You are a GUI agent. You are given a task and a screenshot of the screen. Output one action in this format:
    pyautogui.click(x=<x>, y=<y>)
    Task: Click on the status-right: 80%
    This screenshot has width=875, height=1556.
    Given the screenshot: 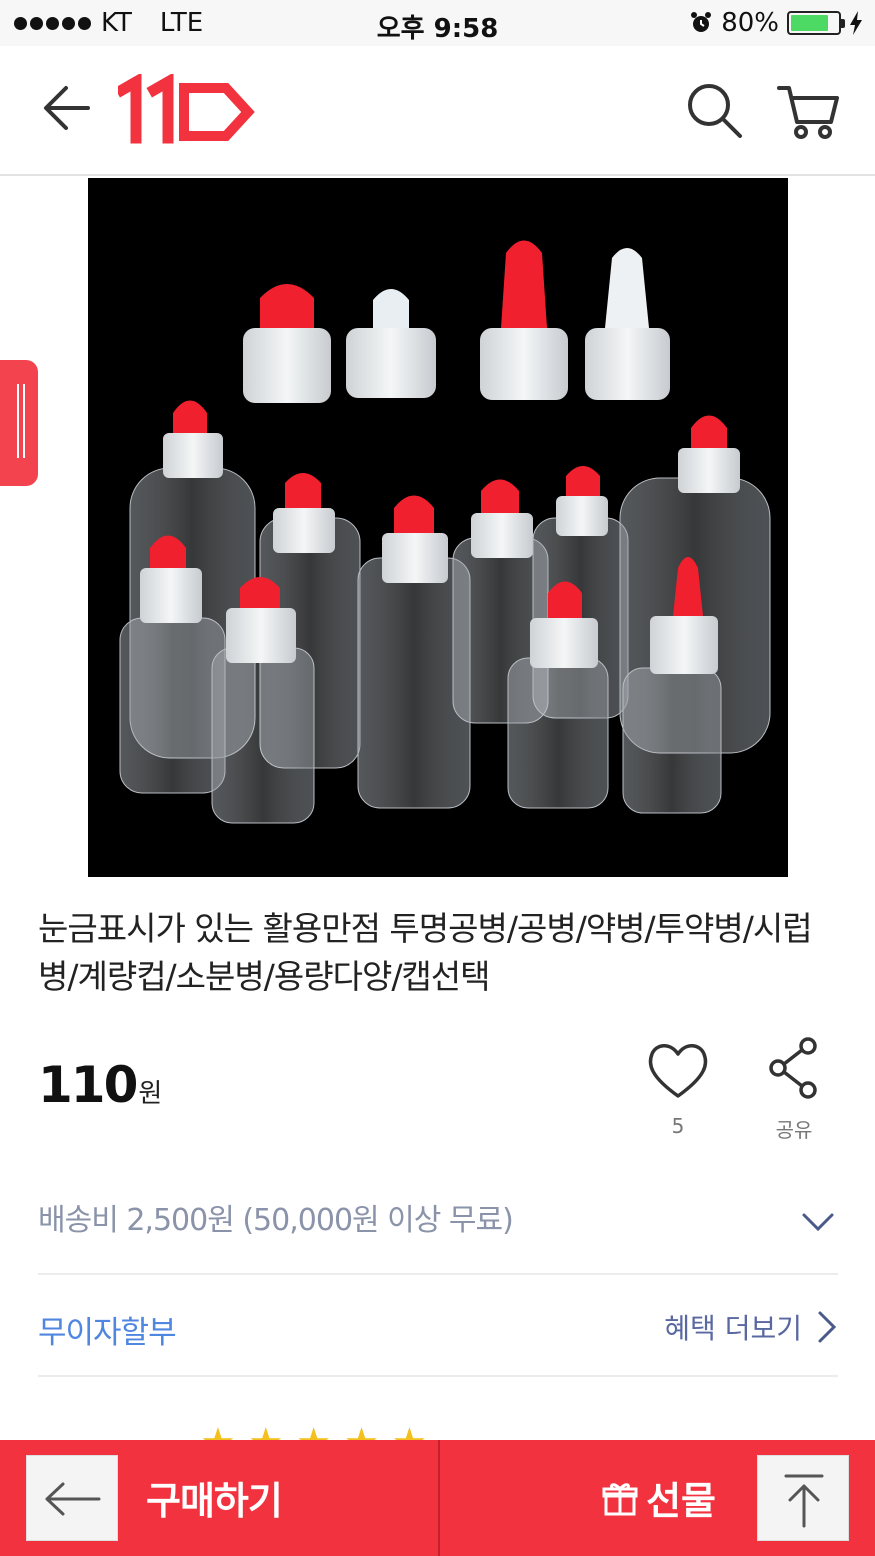 What is the action you would take?
    pyautogui.click(x=776, y=23)
    